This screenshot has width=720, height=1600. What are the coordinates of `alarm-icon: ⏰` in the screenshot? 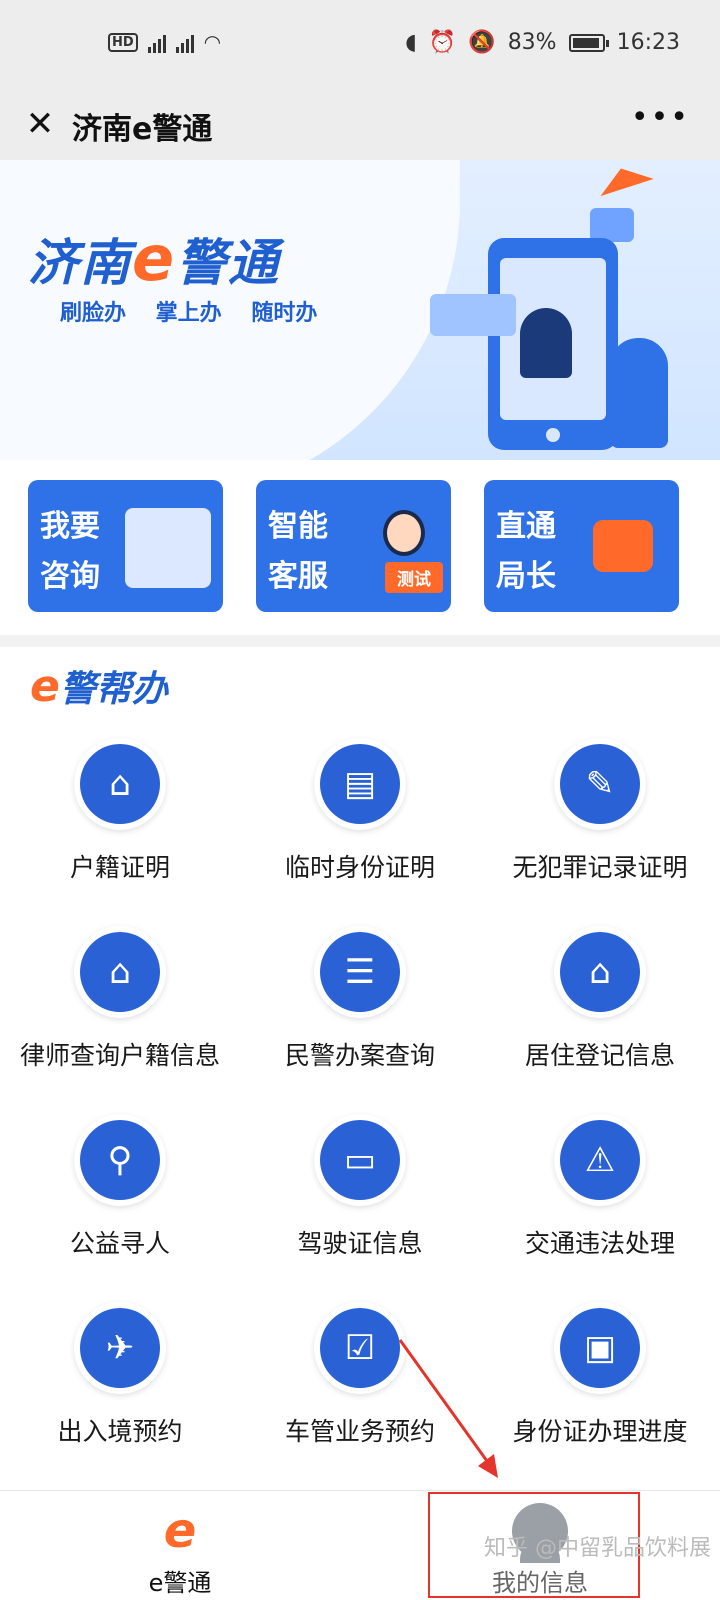 It's located at (442, 42).